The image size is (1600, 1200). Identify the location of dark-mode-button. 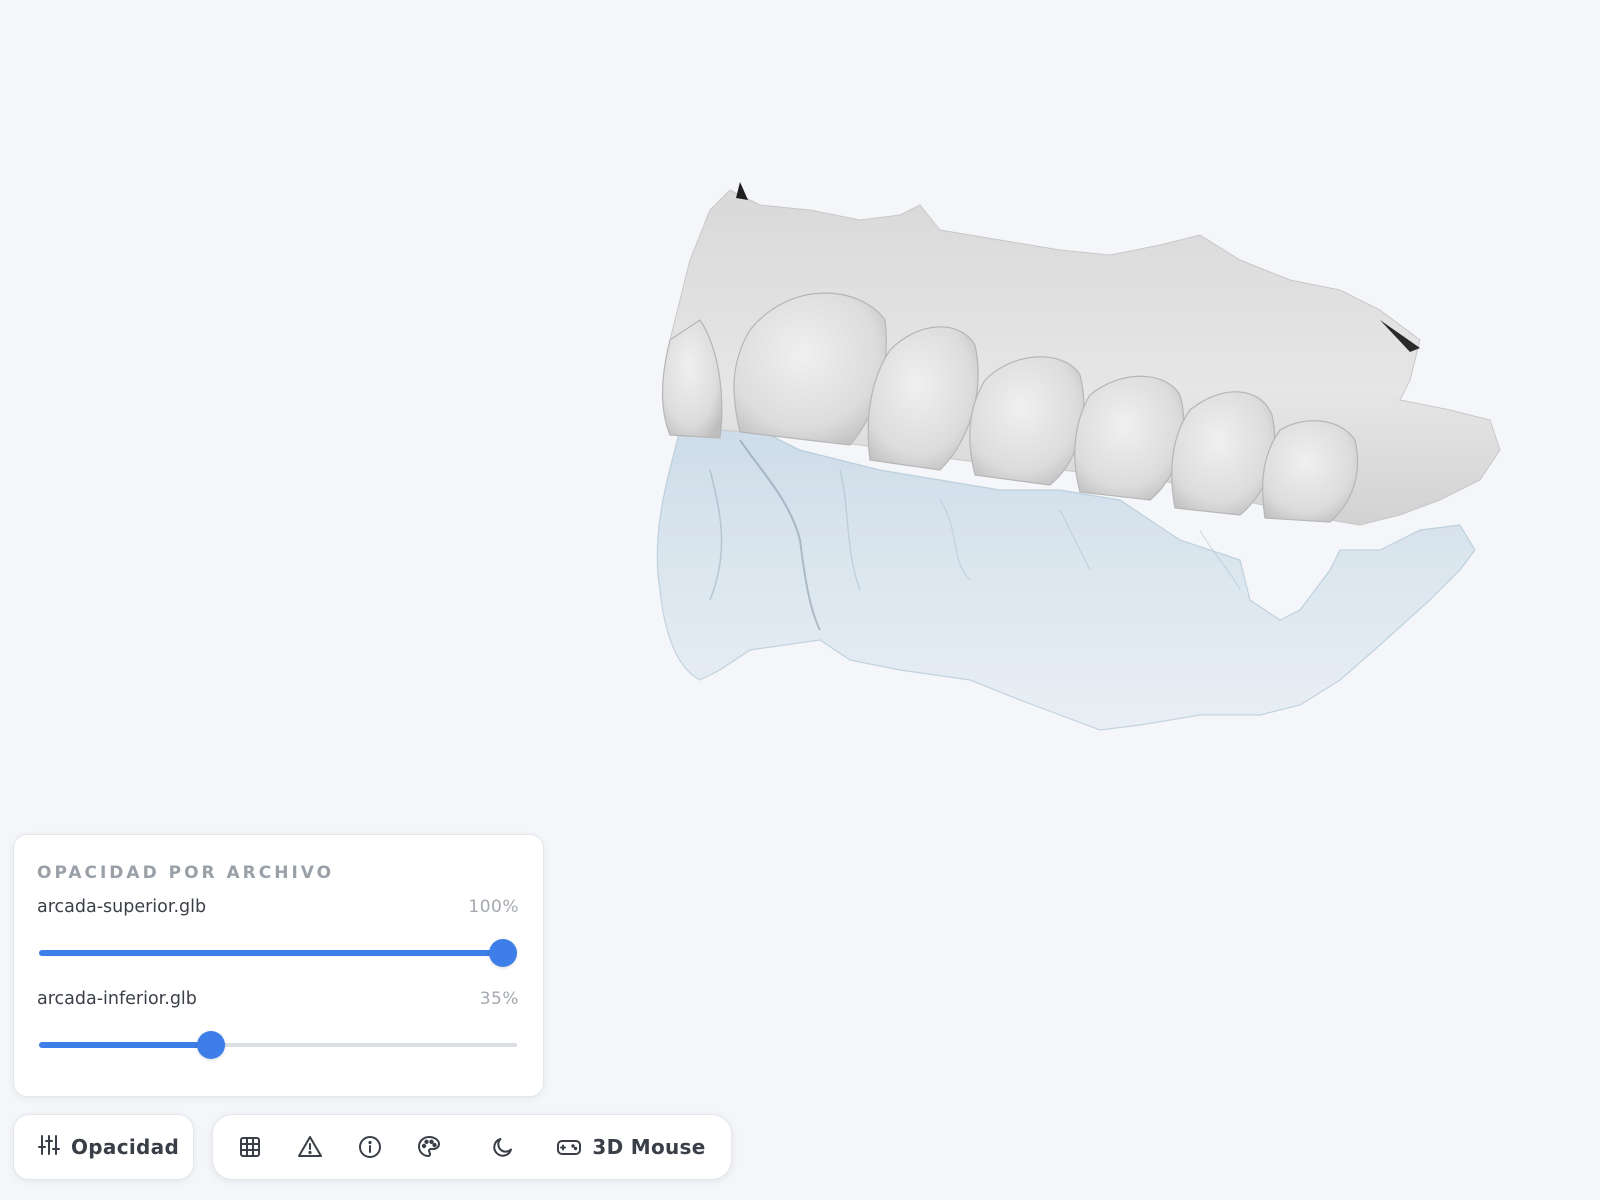
(503, 1147).